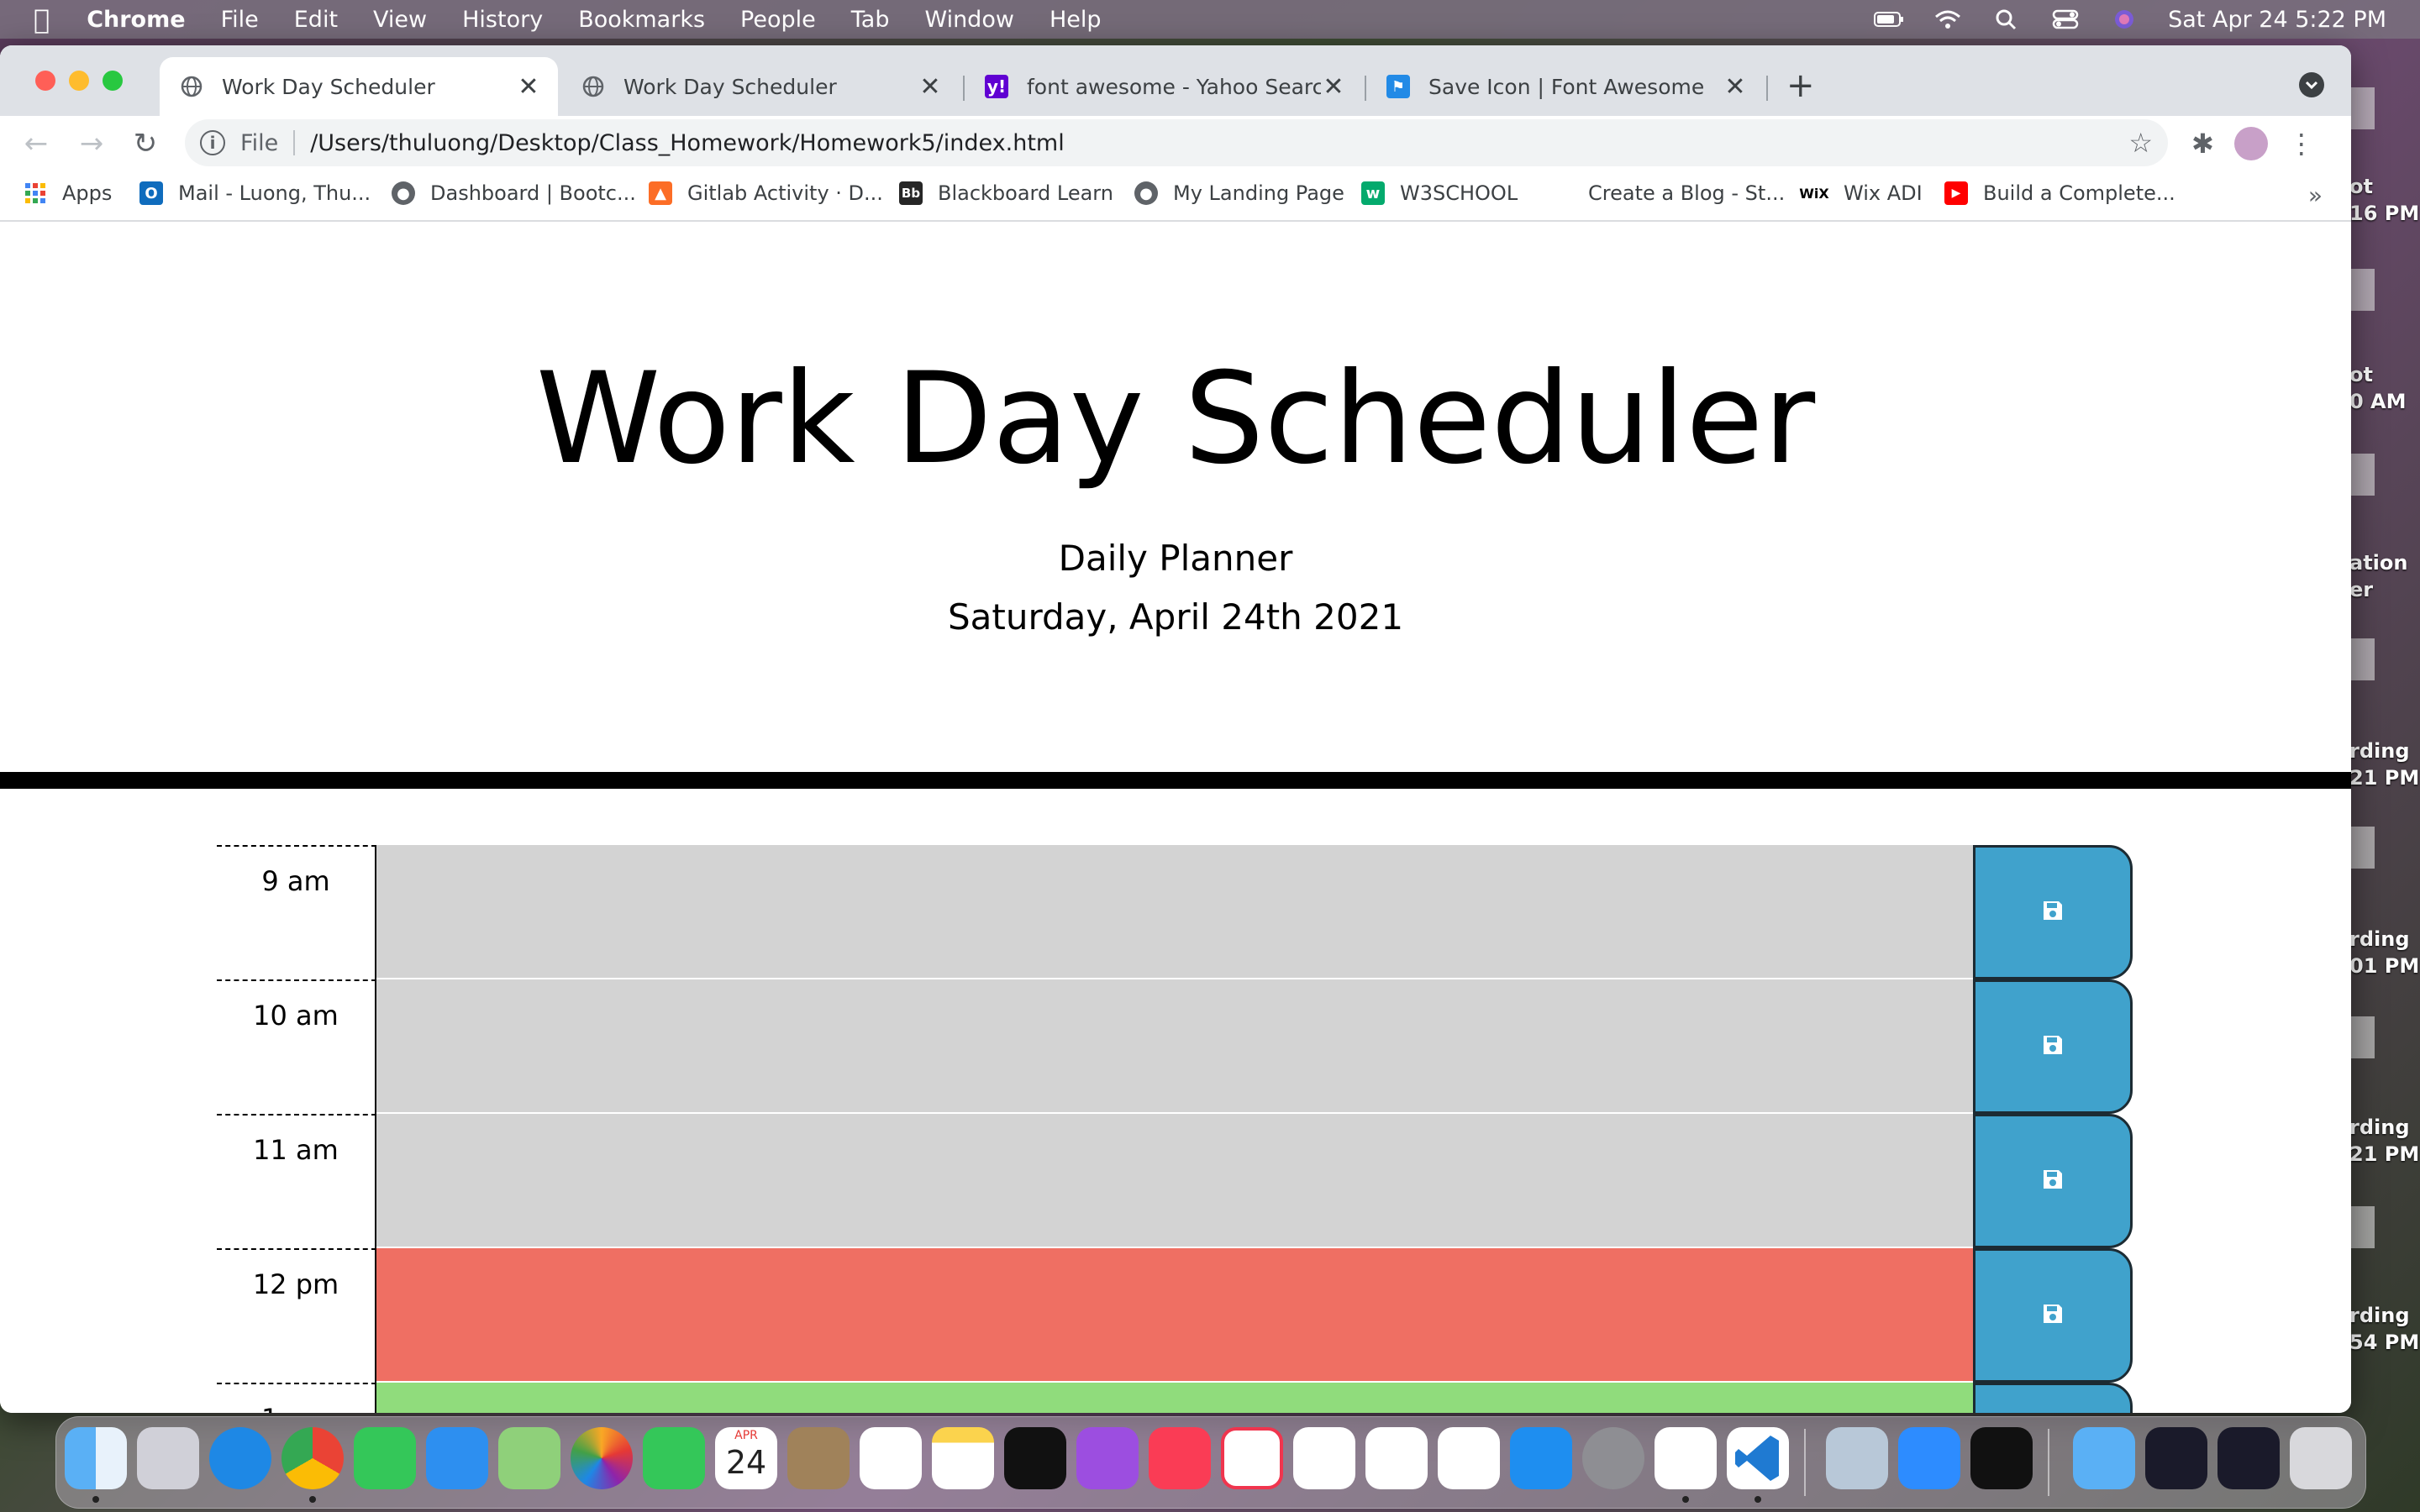 The height and width of the screenshot is (1512, 2420). I want to click on music-icon, so click(1180, 1458).